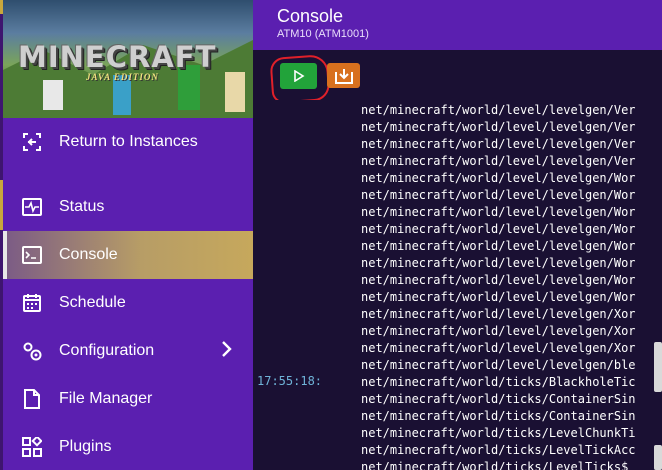  What do you see at coordinates (658, 367) in the screenshot?
I see `scrollbar-thumb` at bounding box center [658, 367].